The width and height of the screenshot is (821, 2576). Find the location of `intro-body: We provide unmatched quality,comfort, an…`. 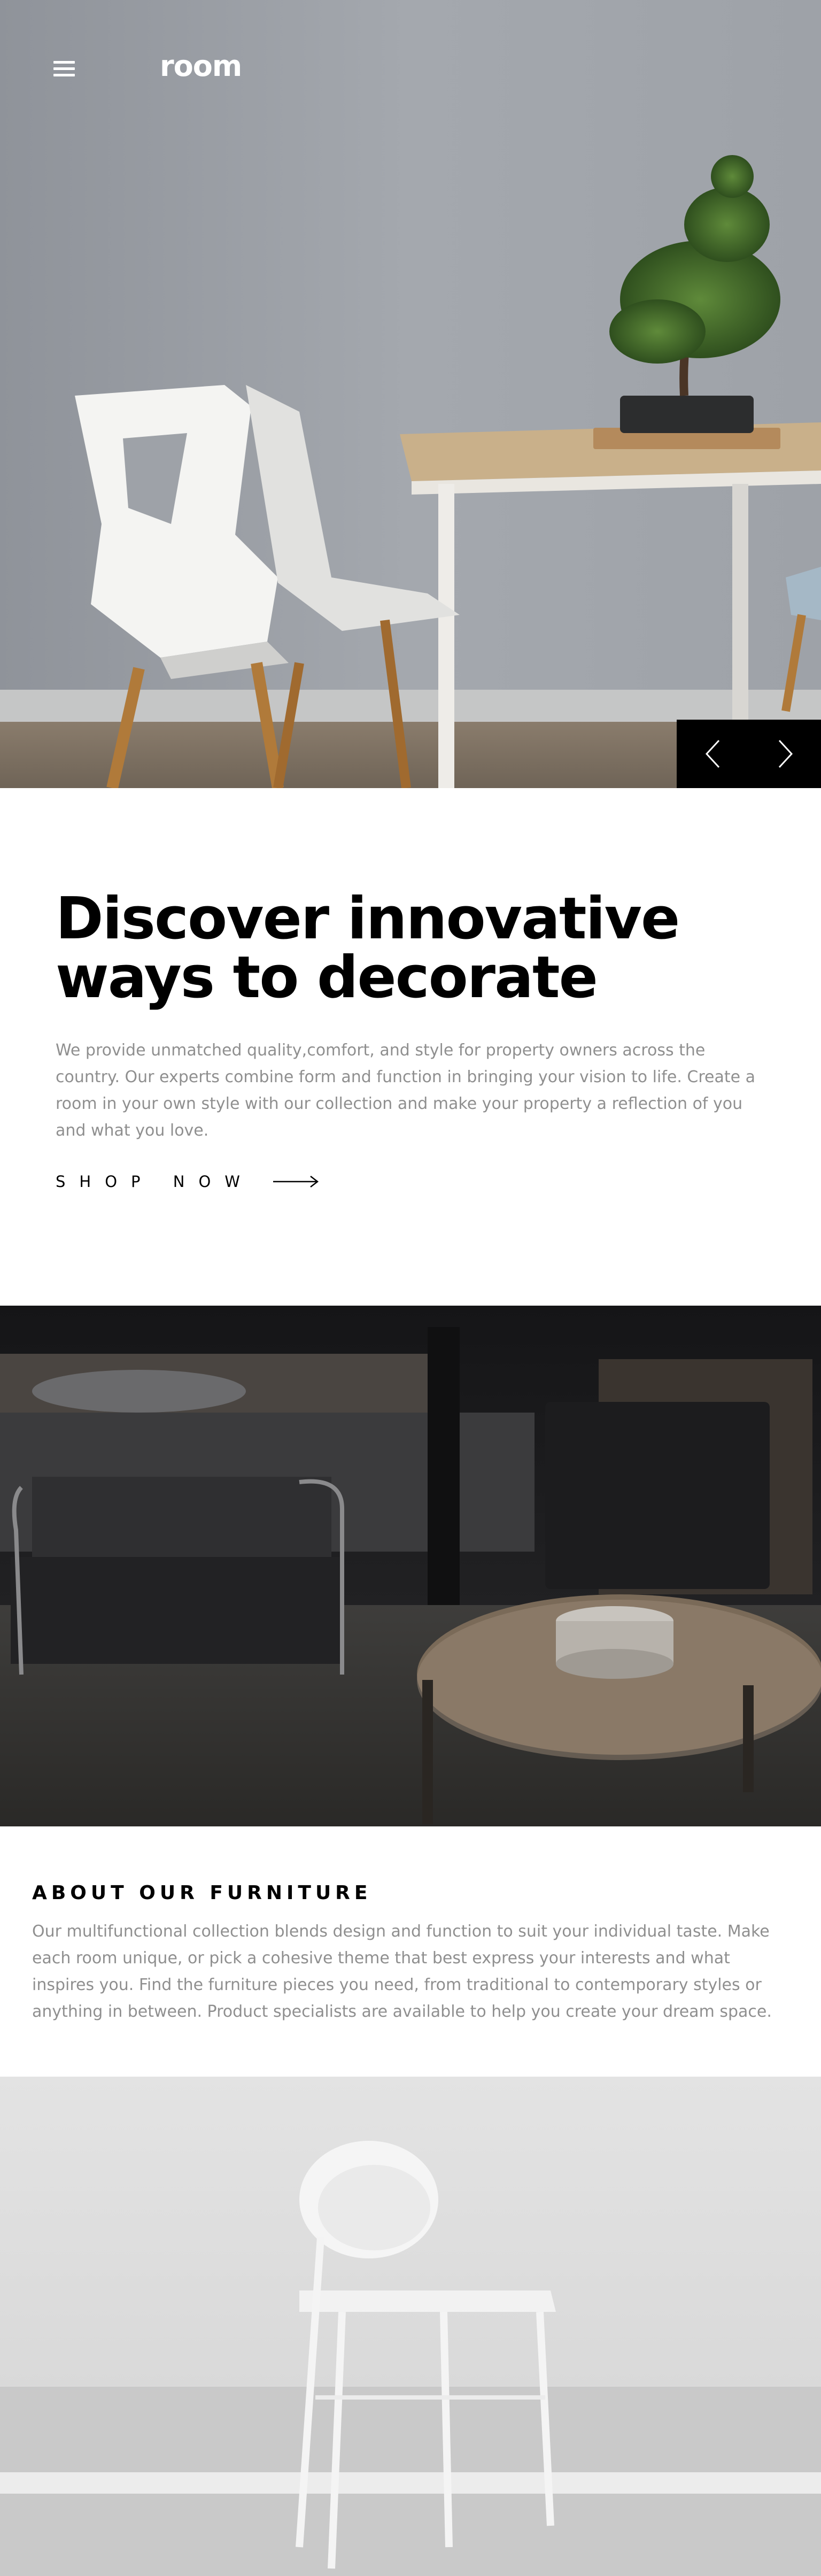

intro-body: We provide unmatched quality,comfort, an… is located at coordinates (406, 1090).